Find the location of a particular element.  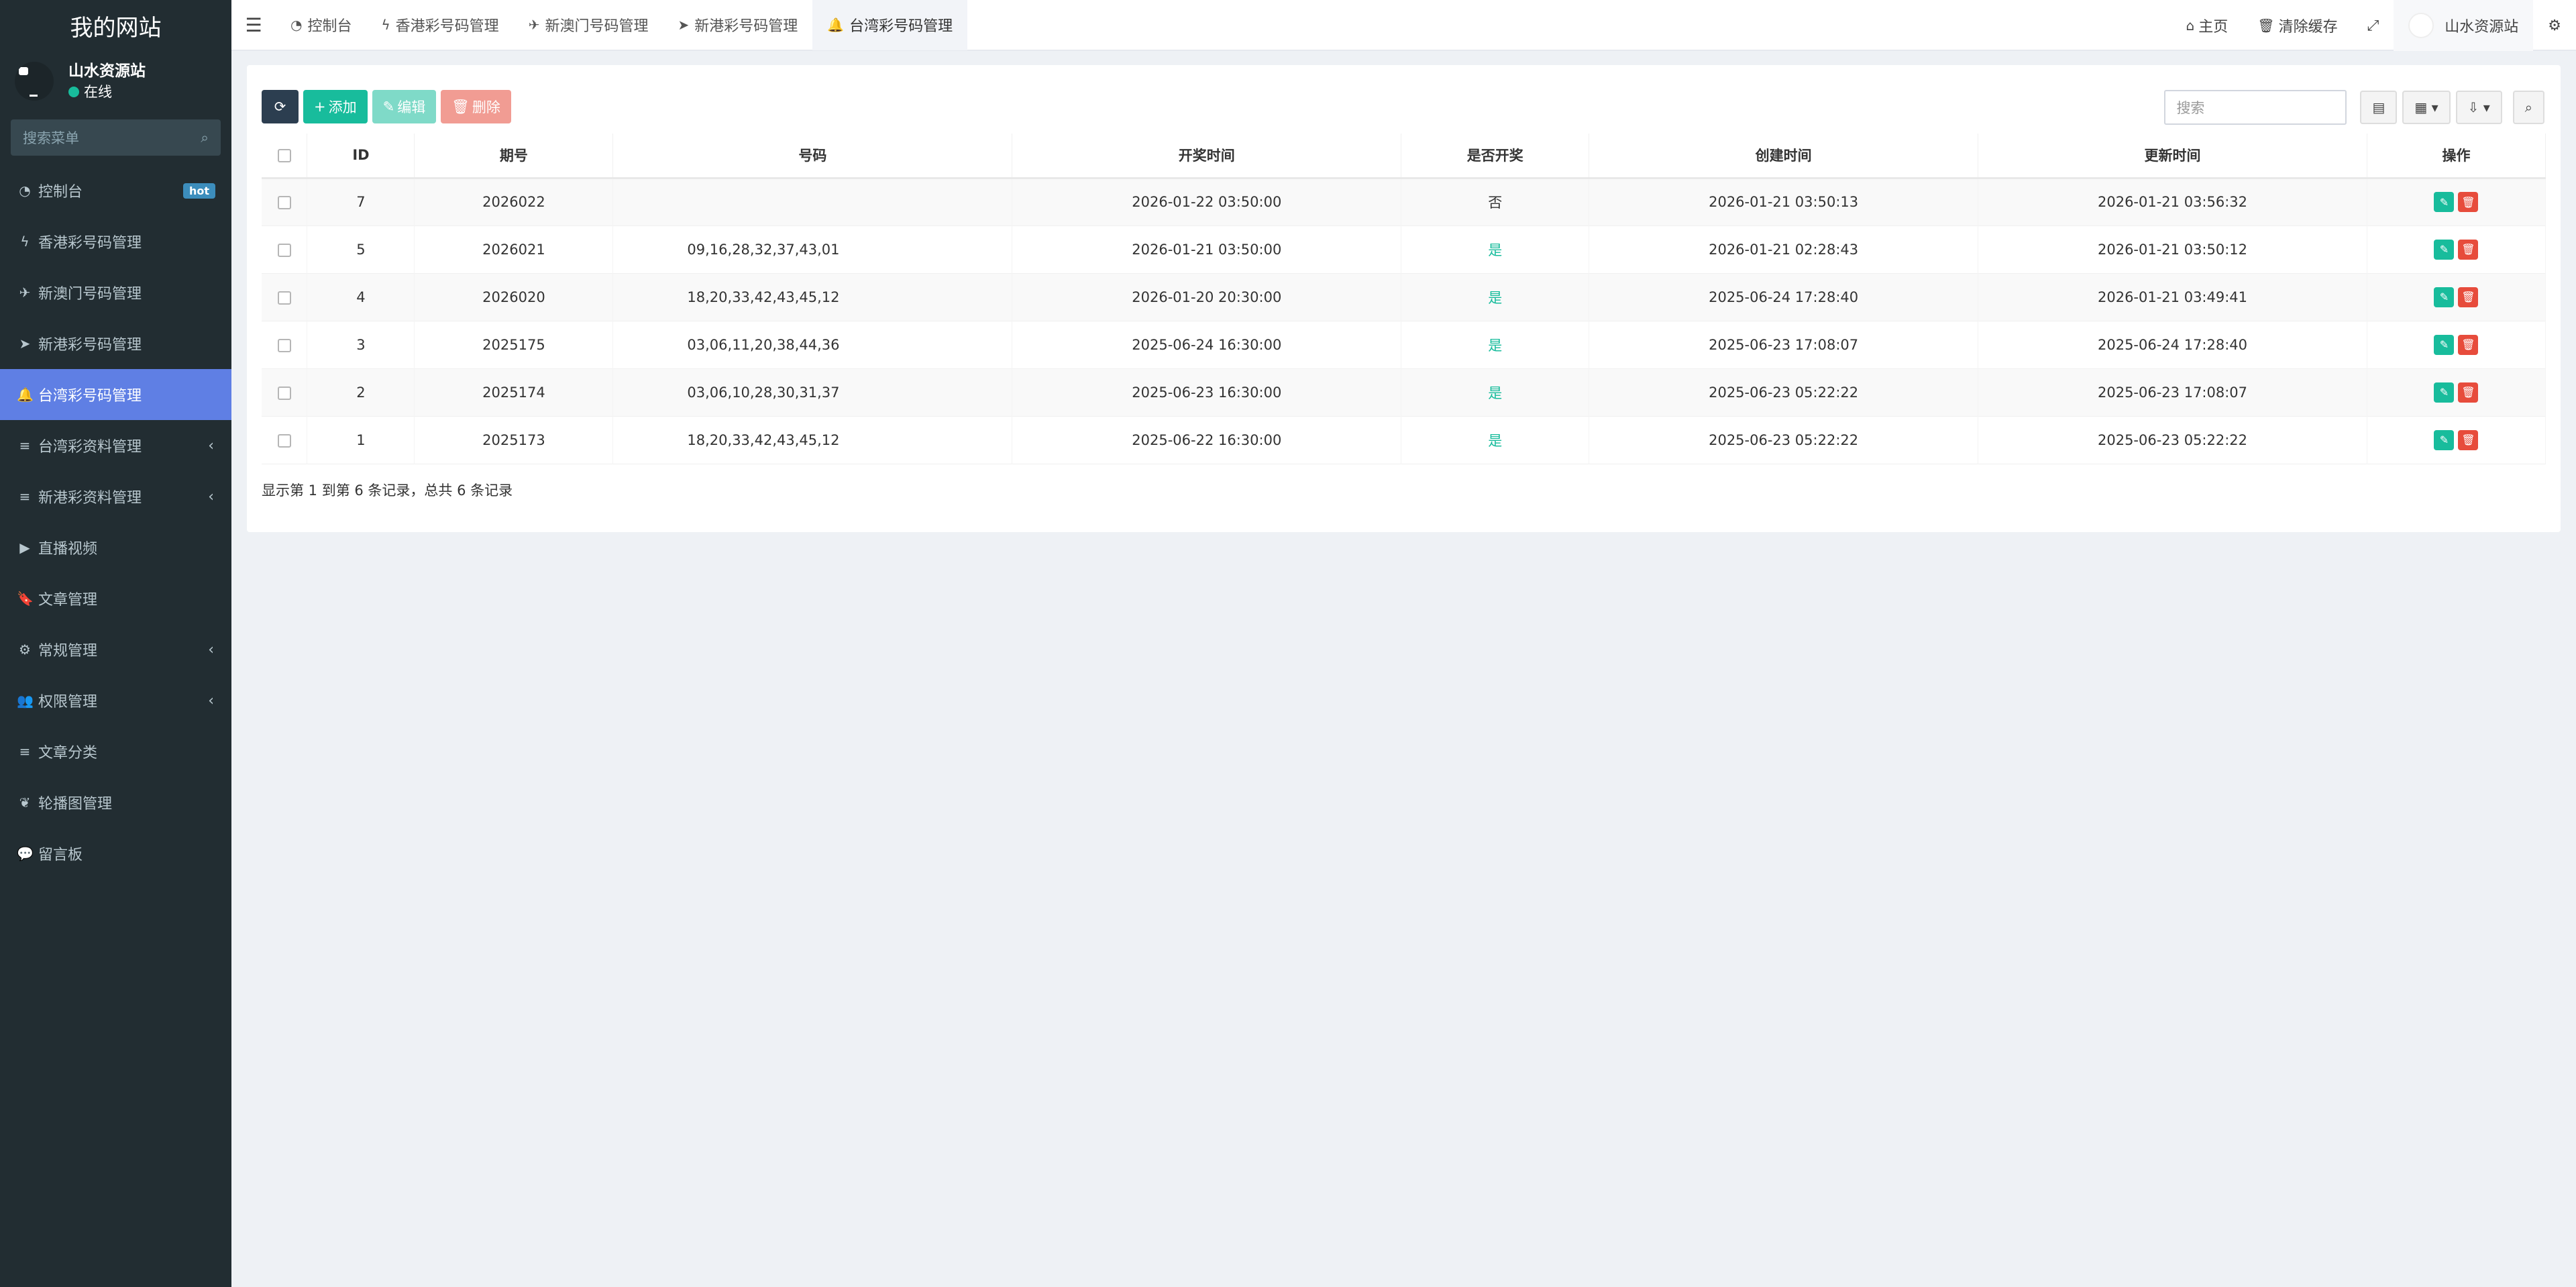

cell-numbers: 03,06,10,28,30,31,37 is located at coordinates (812, 392).